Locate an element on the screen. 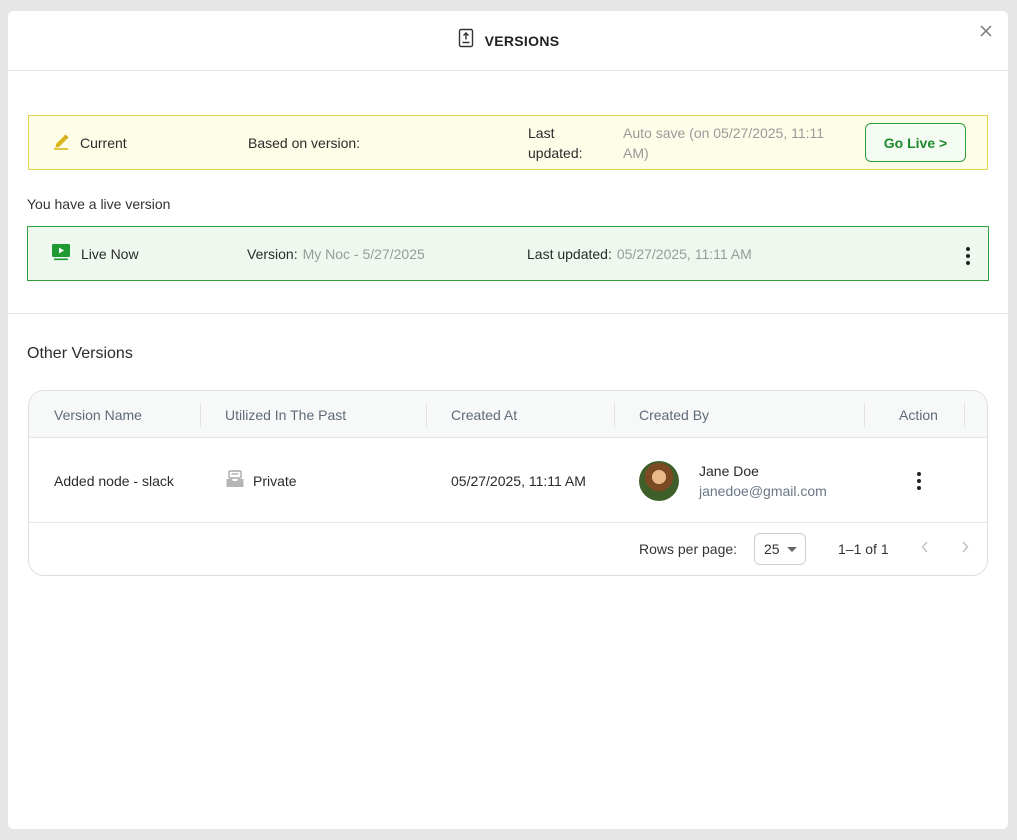 The height and width of the screenshot is (840, 1017). row-action is located at coordinates (919, 480).